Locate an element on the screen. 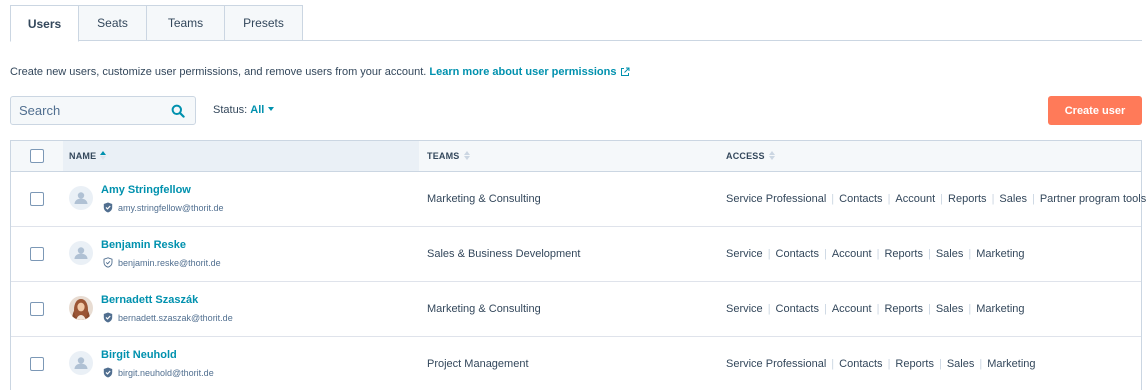 The width and height of the screenshot is (1148, 390). status-filter-label: Status: is located at coordinates (230, 110).